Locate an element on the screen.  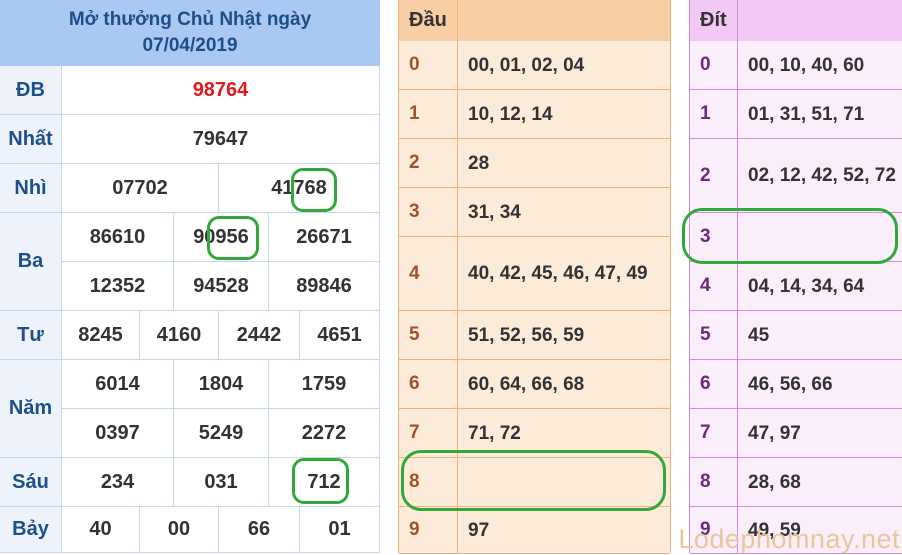
dau-value: 28 is located at coordinates (479, 163).